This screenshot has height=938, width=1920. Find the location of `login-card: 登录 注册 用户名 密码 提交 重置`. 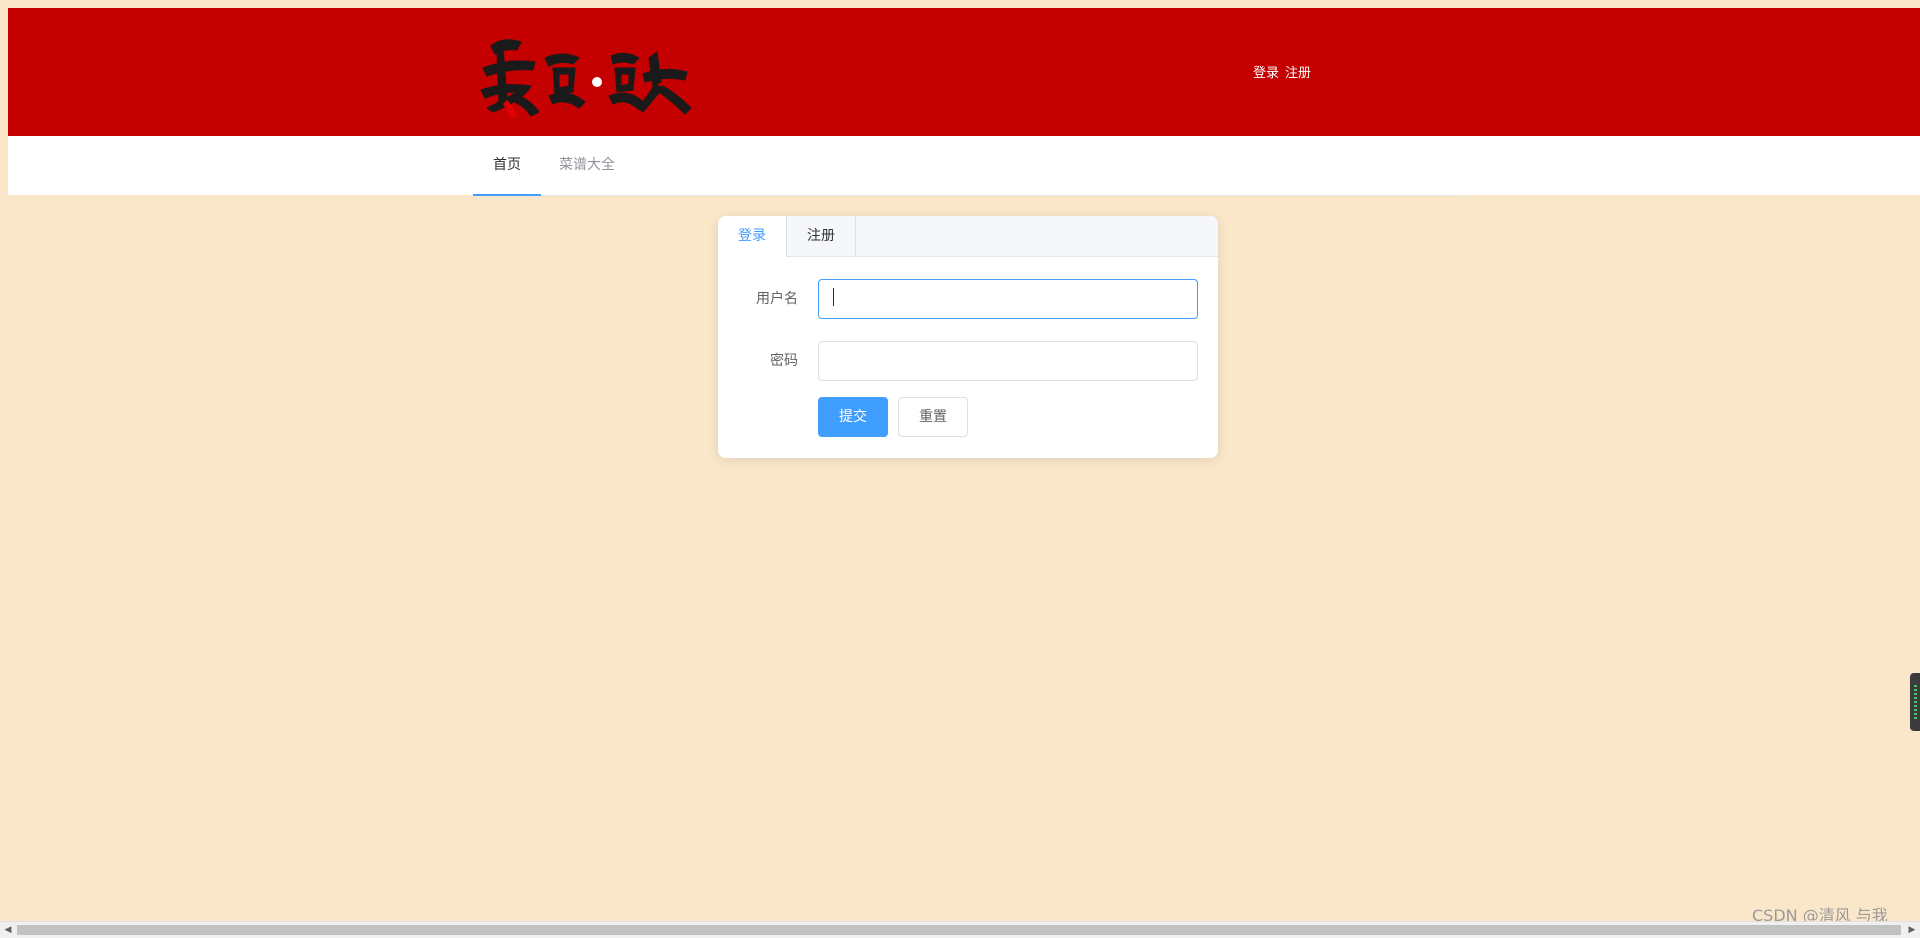

login-card: 登录 注册 用户名 密码 提交 重置 is located at coordinates (968, 337).